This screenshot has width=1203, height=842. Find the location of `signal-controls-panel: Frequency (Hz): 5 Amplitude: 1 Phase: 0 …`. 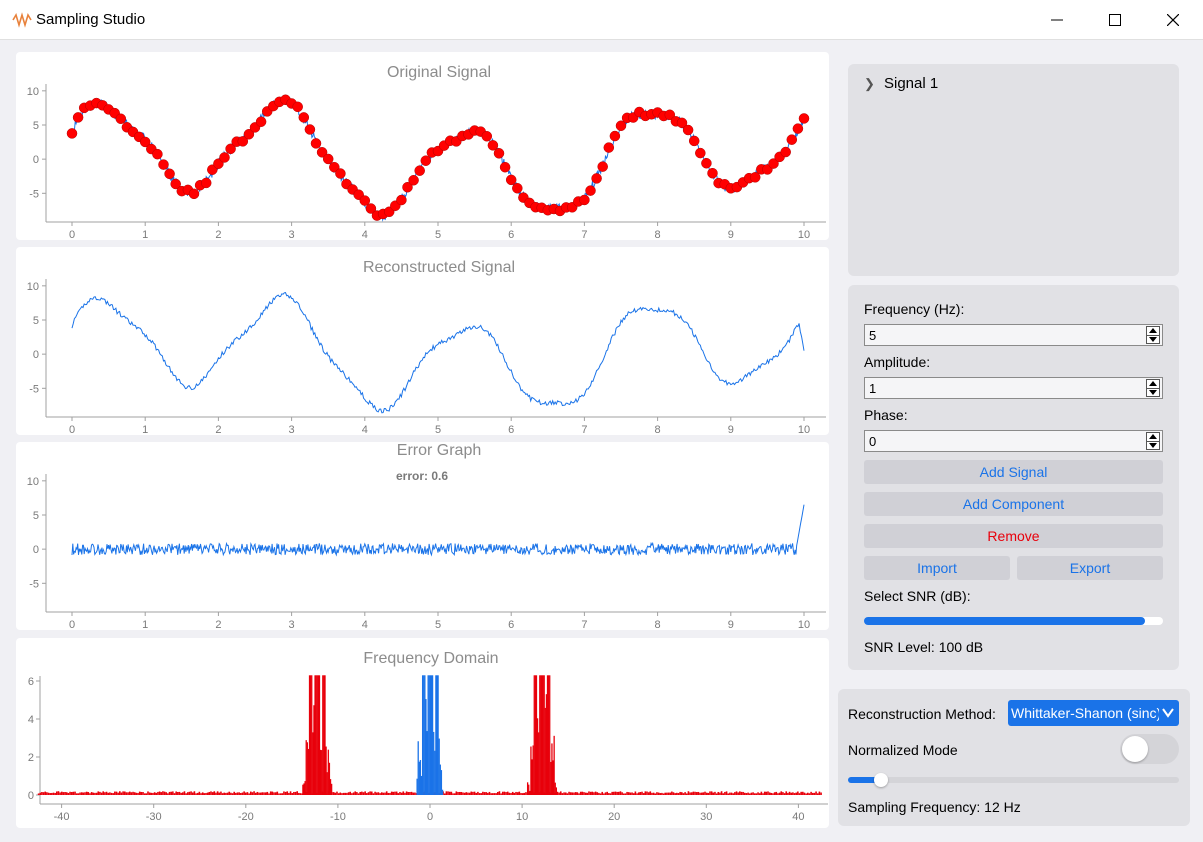

signal-controls-panel: Frequency (Hz): 5 Amplitude: 1 Phase: 0 … is located at coordinates (1013, 477).